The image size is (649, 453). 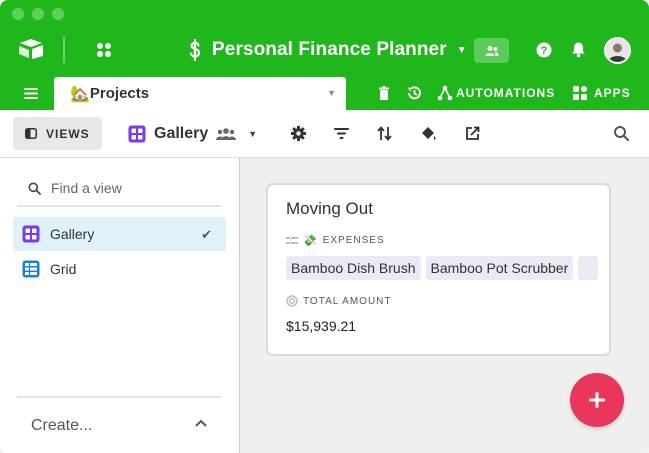 What do you see at coordinates (472, 133) in the screenshot?
I see `share-view-icon` at bounding box center [472, 133].